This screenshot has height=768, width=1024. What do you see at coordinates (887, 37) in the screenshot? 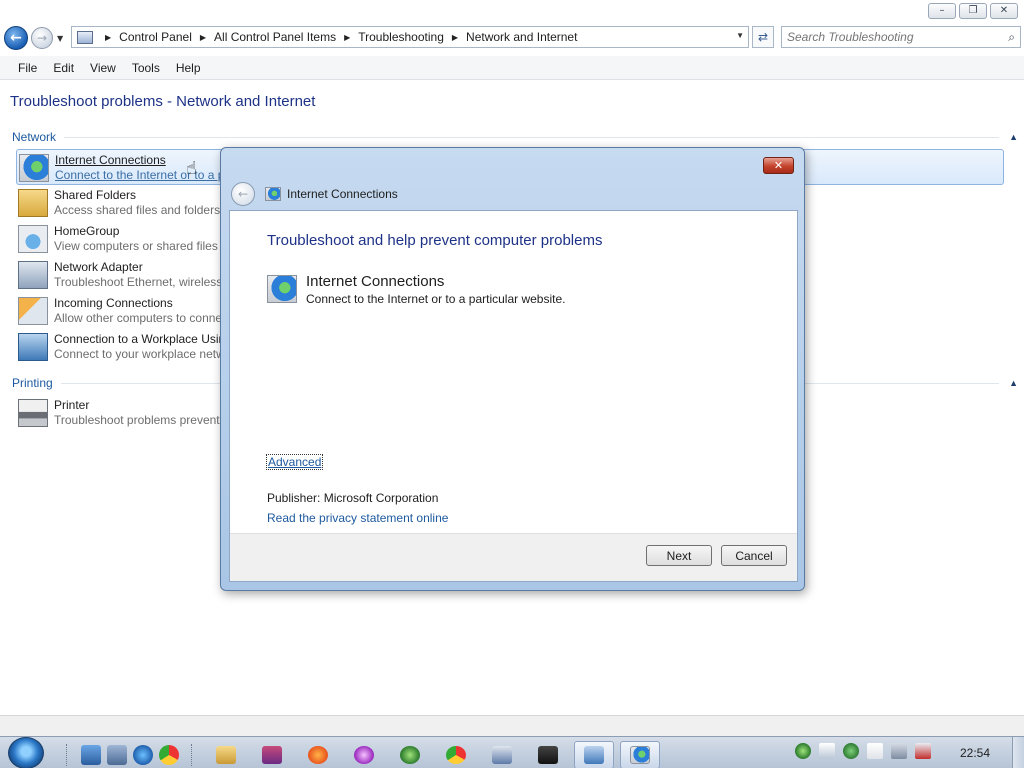
I see `search-input` at bounding box center [887, 37].